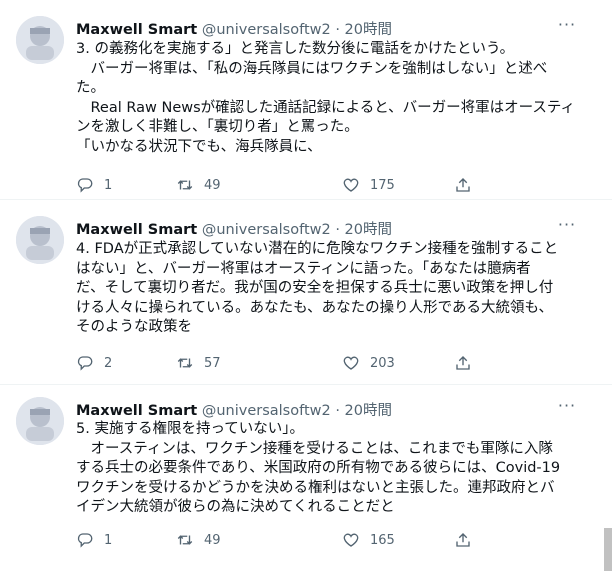  I want to click on tweet-text-line: バーガー将軍は、「私の海兵隊員にはワクチンを強制はしない」と述べ, so click(312, 68).